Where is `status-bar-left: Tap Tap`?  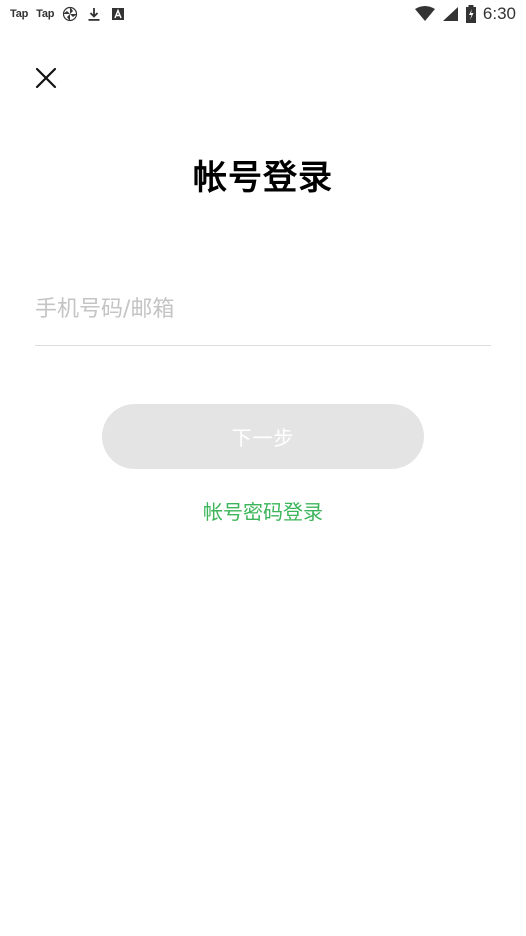 status-bar-left: Tap Tap is located at coordinates (68, 14).